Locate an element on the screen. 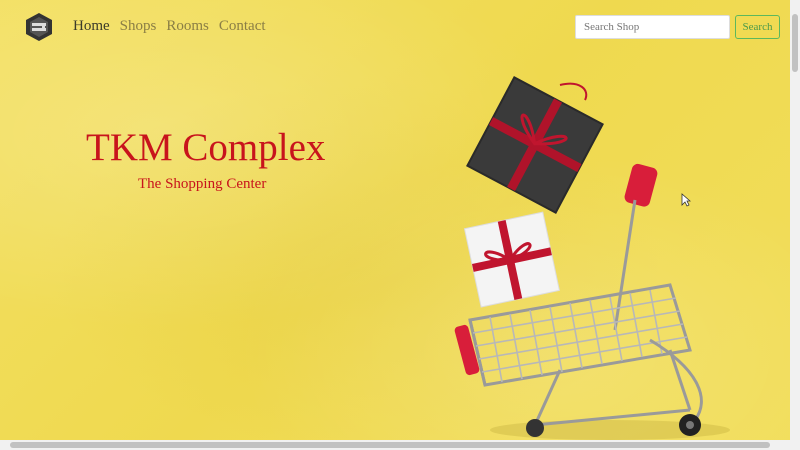  mouse-cursor-icon is located at coordinates (686, 200).